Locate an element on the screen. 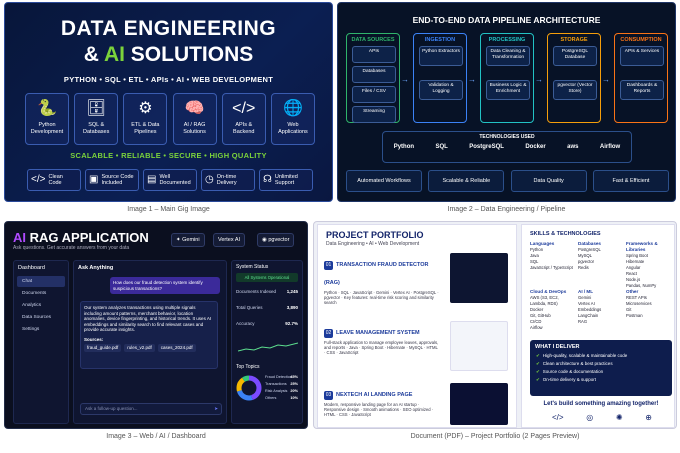 The image size is (680, 453). stage-box: pgvector (Vector Store) is located at coordinates (575, 90).